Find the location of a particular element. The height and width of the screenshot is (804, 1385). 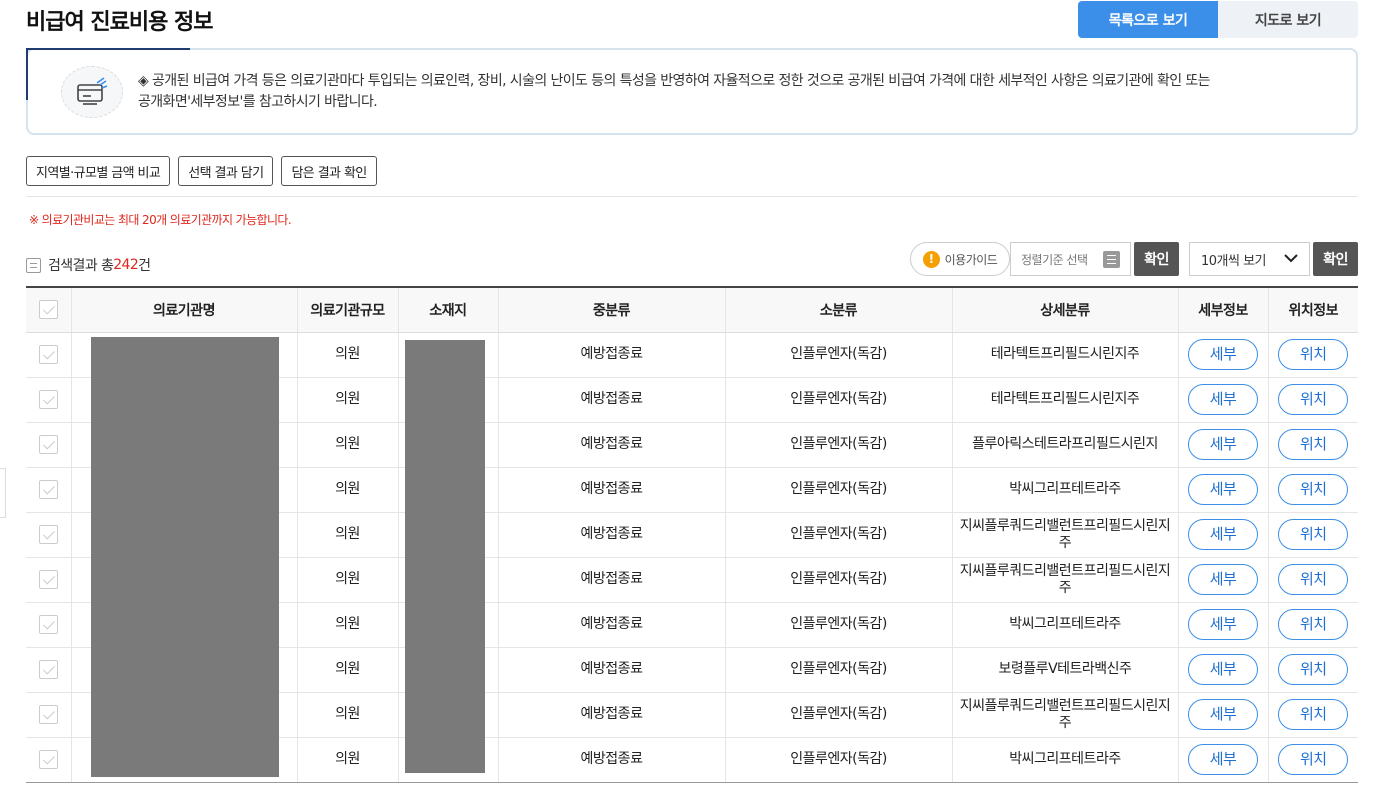

list-menu-icon is located at coordinates (1111, 259).